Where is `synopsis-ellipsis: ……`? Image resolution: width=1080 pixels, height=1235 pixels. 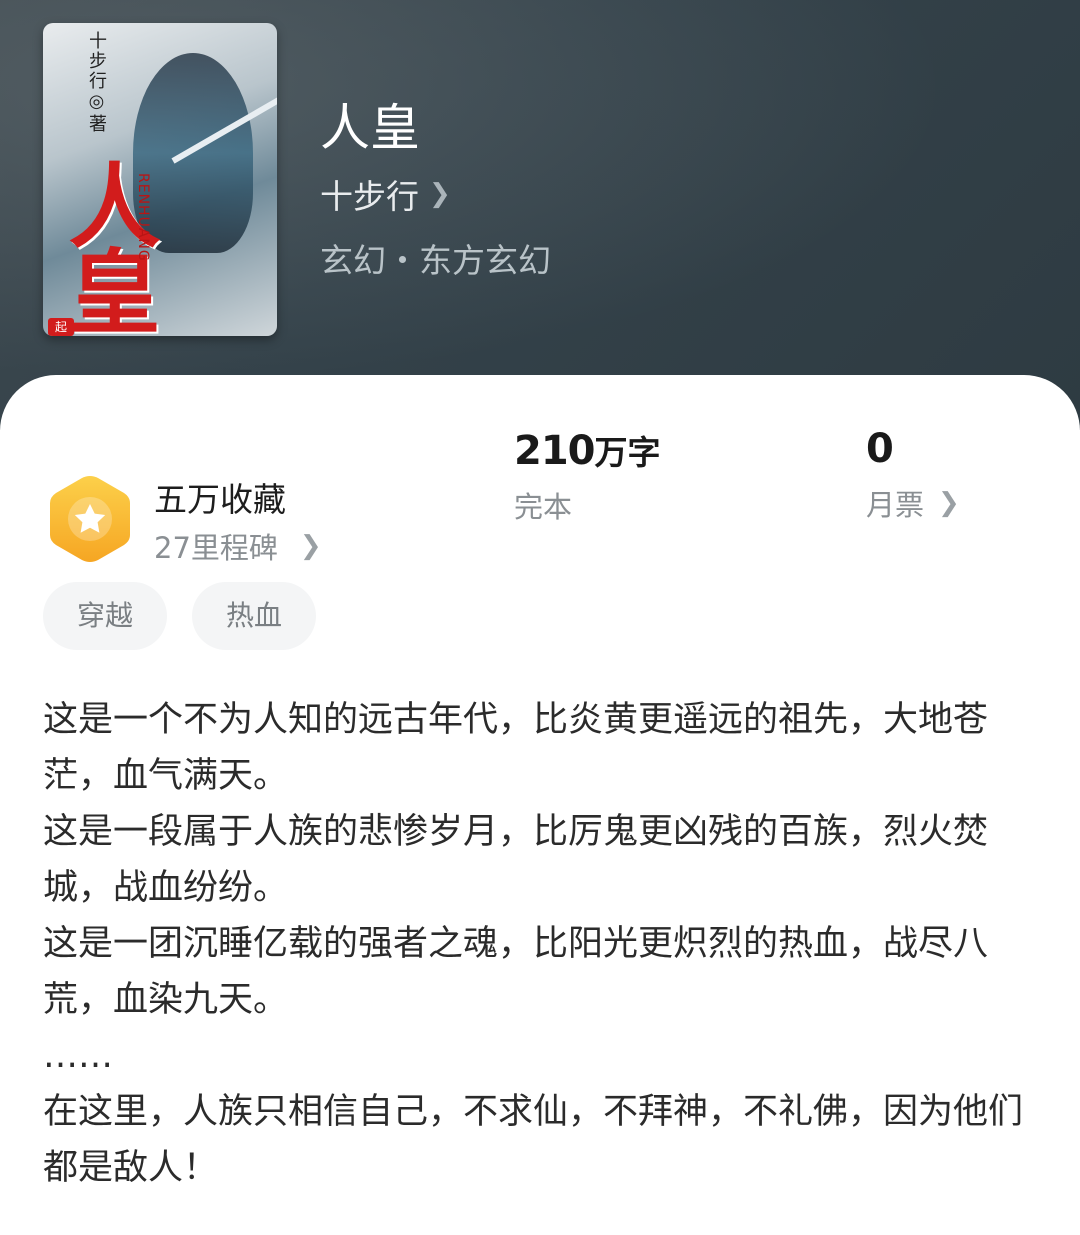
synopsis-ellipsis: …… is located at coordinates (78, 1056).